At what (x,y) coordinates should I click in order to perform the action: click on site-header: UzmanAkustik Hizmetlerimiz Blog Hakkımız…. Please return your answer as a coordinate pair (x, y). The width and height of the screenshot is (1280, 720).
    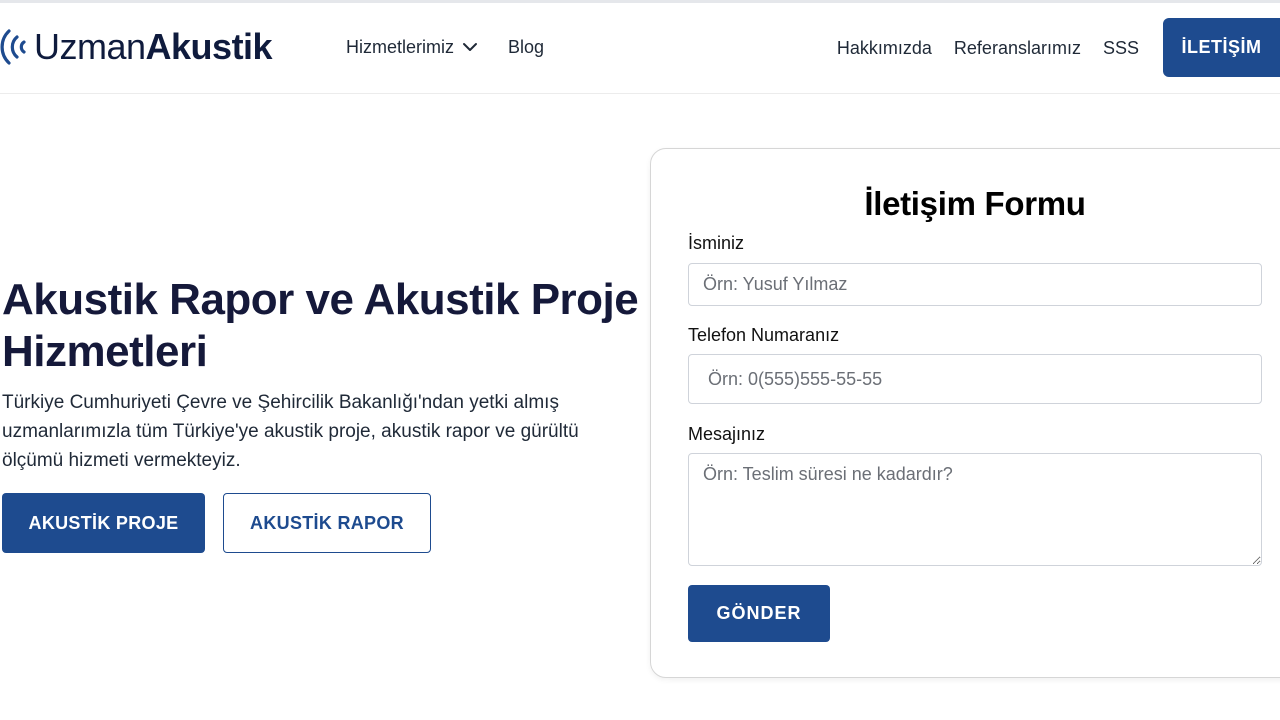
    Looking at the image, I should click on (640, 48).